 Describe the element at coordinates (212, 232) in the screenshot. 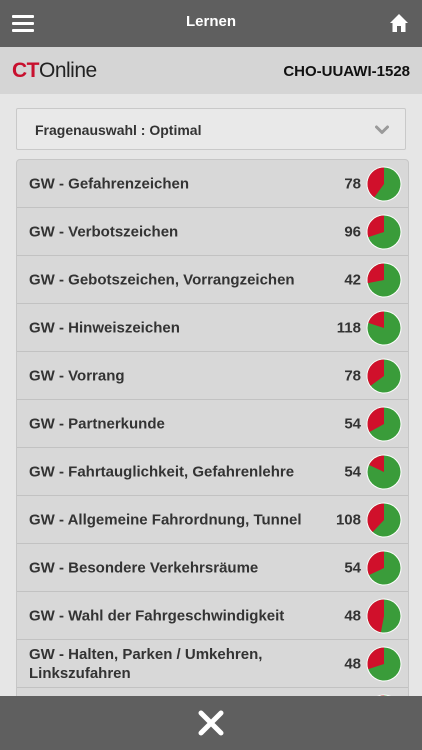

I see `category-row: GW - Verbotszeichen 96` at that location.